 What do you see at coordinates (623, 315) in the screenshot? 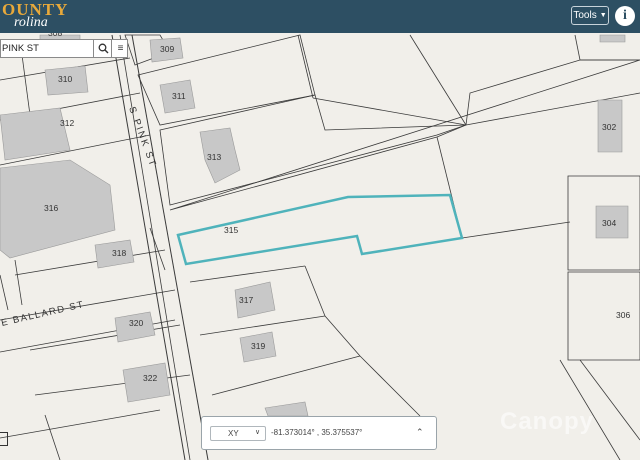
I see `parcel-label: 306` at bounding box center [623, 315].